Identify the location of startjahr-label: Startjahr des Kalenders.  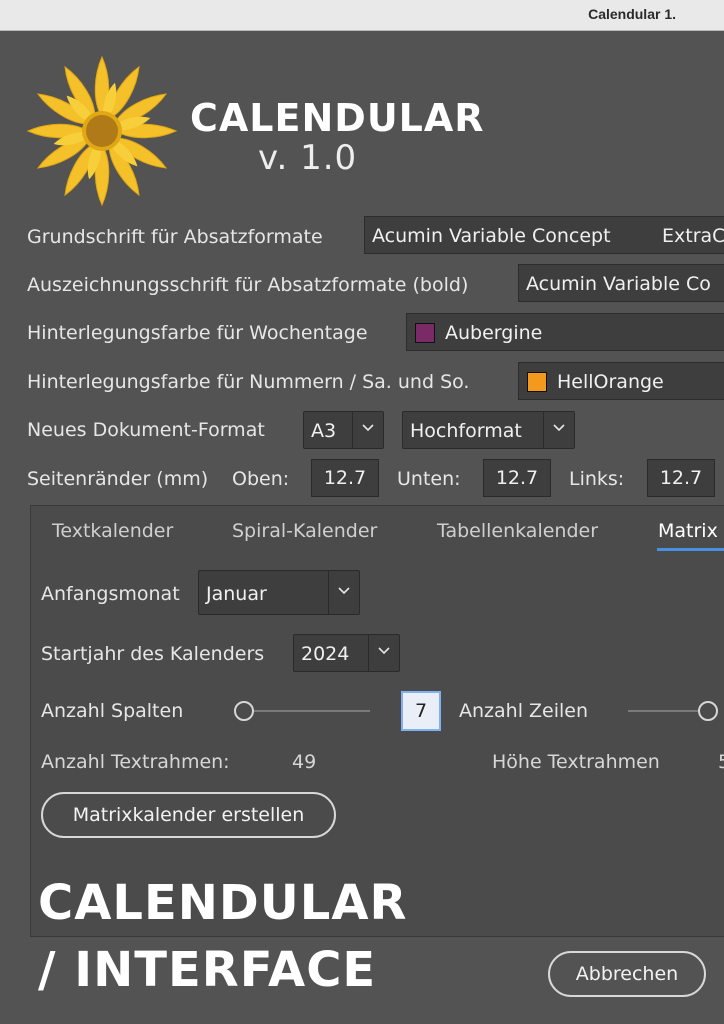
(153, 654).